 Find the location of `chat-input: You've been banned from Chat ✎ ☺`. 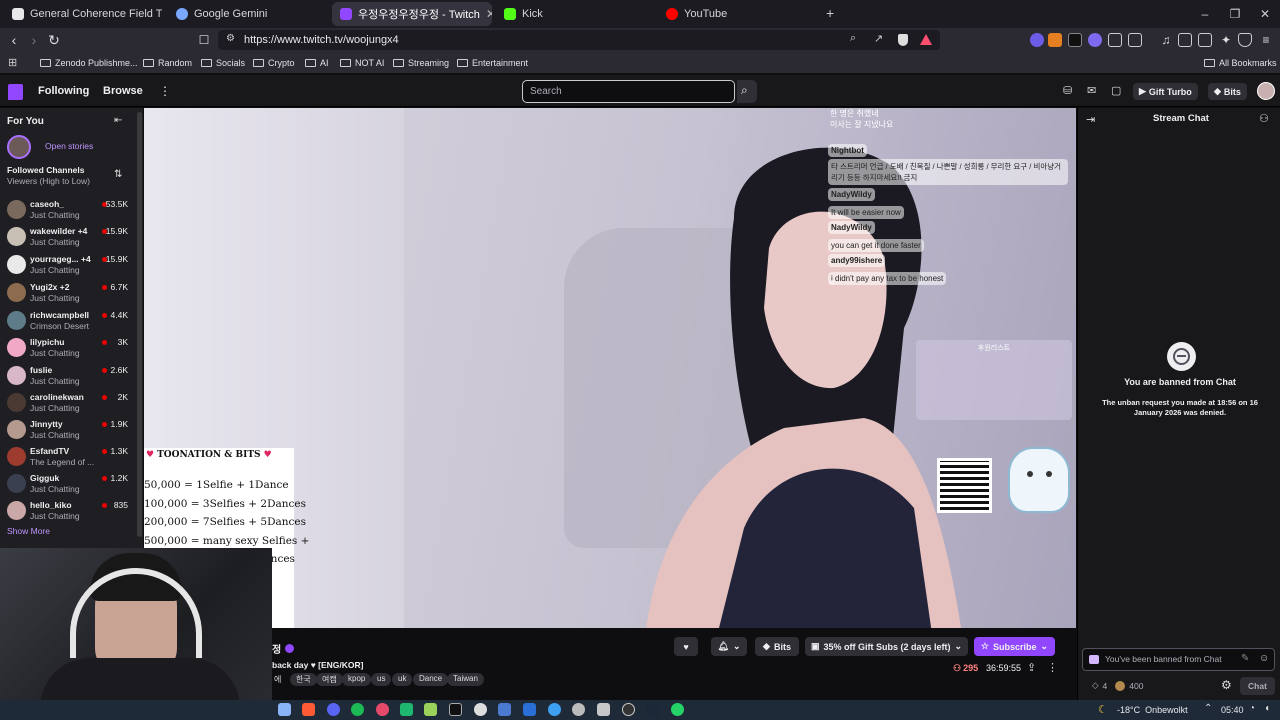

chat-input: You've been banned from Chat ✎ ☺ is located at coordinates (1178, 659).